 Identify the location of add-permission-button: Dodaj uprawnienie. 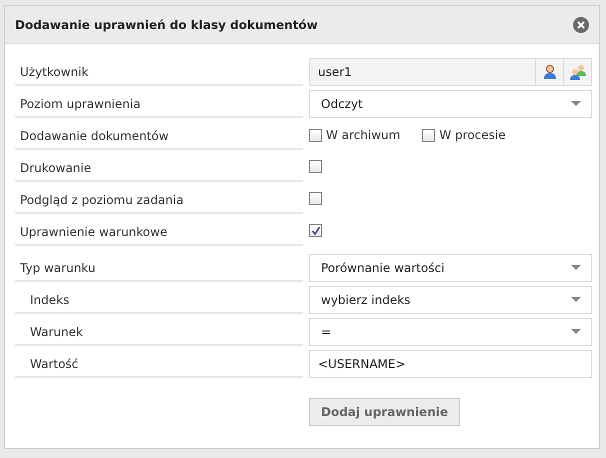
(384, 412).